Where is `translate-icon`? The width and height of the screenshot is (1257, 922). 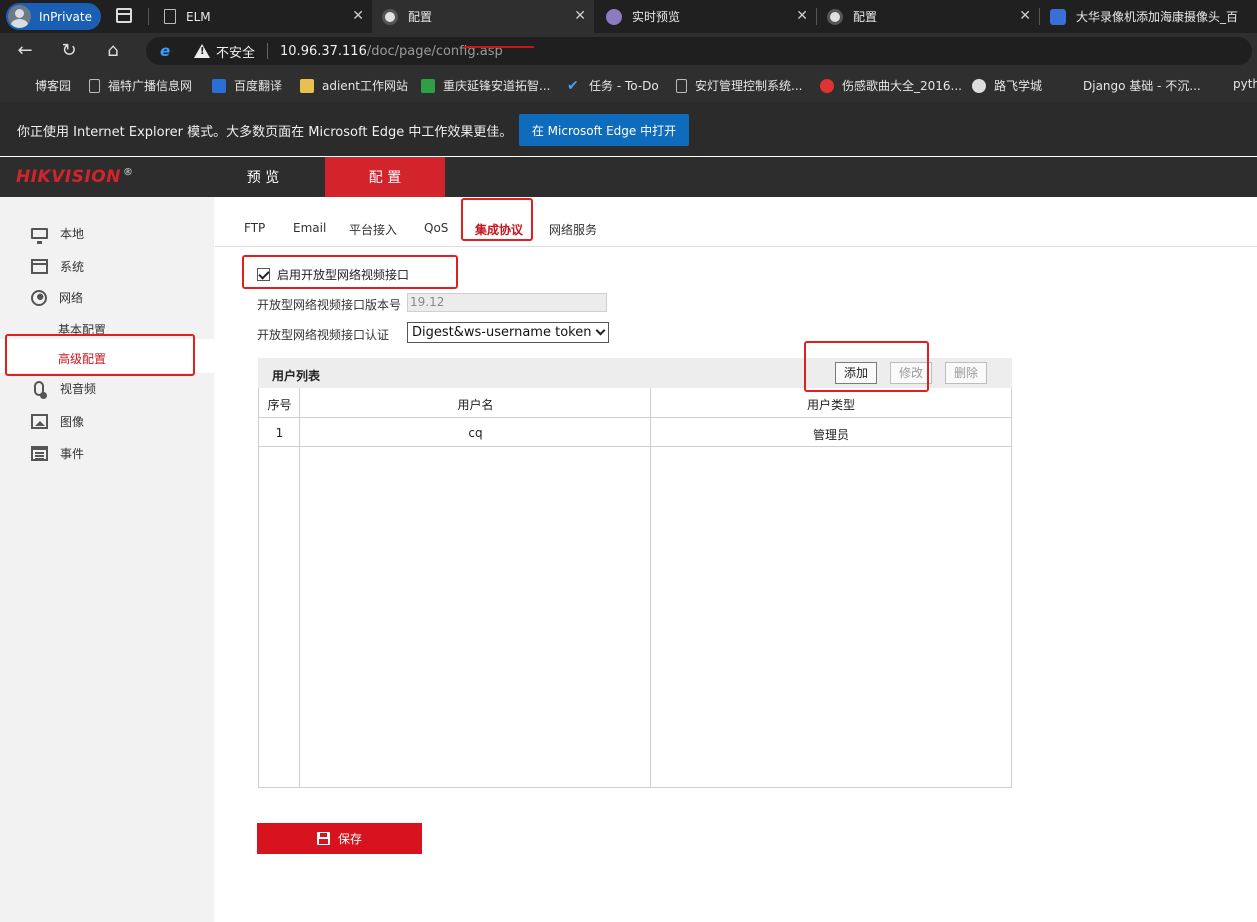
translate-icon is located at coordinates (219, 85).